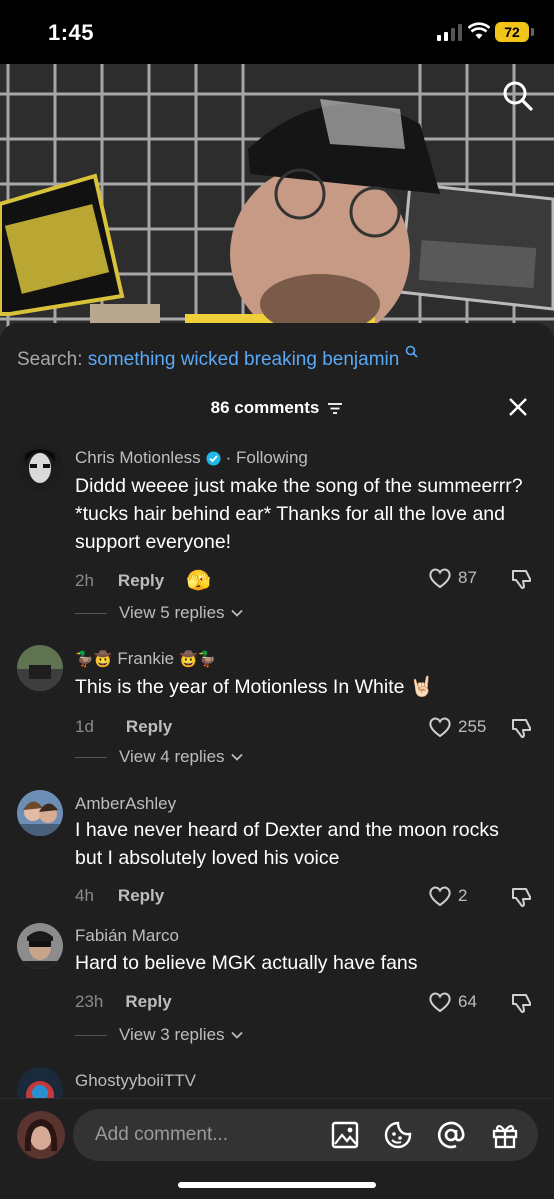 This screenshot has height=1199, width=554. I want to click on image-icon, so click(345, 1135).